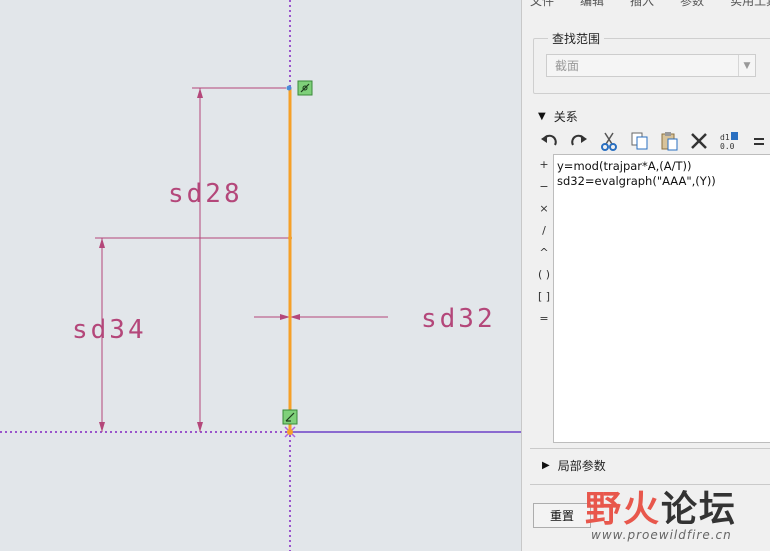 This screenshot has height=551, width=770. What do you see at coordinates (651, 65) in the screenshot?
I see `search-scope-select: 截面 ▼` at bounding box center [651, 65].